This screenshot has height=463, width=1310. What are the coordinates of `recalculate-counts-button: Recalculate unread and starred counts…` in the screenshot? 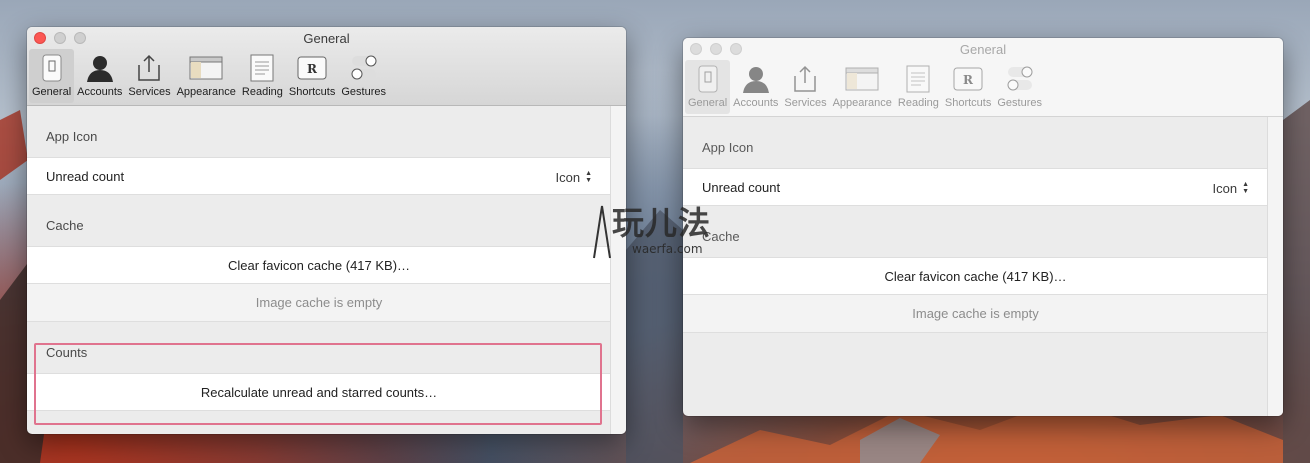 It's located at (319, 392).